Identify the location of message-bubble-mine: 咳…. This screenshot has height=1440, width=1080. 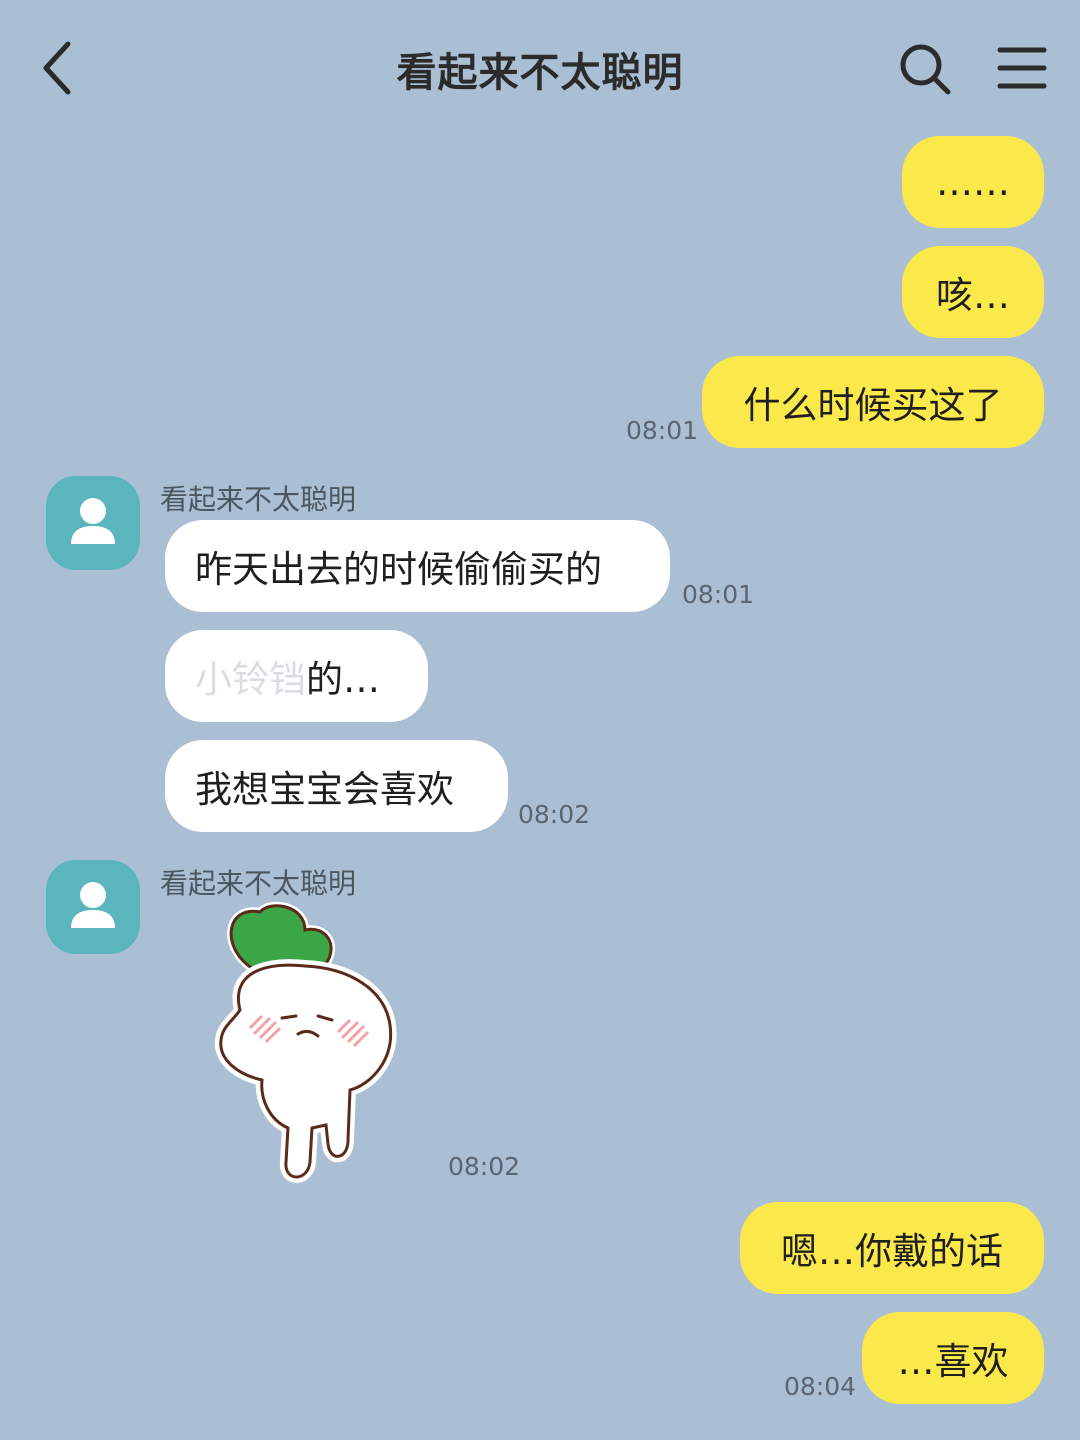
(973, 292).